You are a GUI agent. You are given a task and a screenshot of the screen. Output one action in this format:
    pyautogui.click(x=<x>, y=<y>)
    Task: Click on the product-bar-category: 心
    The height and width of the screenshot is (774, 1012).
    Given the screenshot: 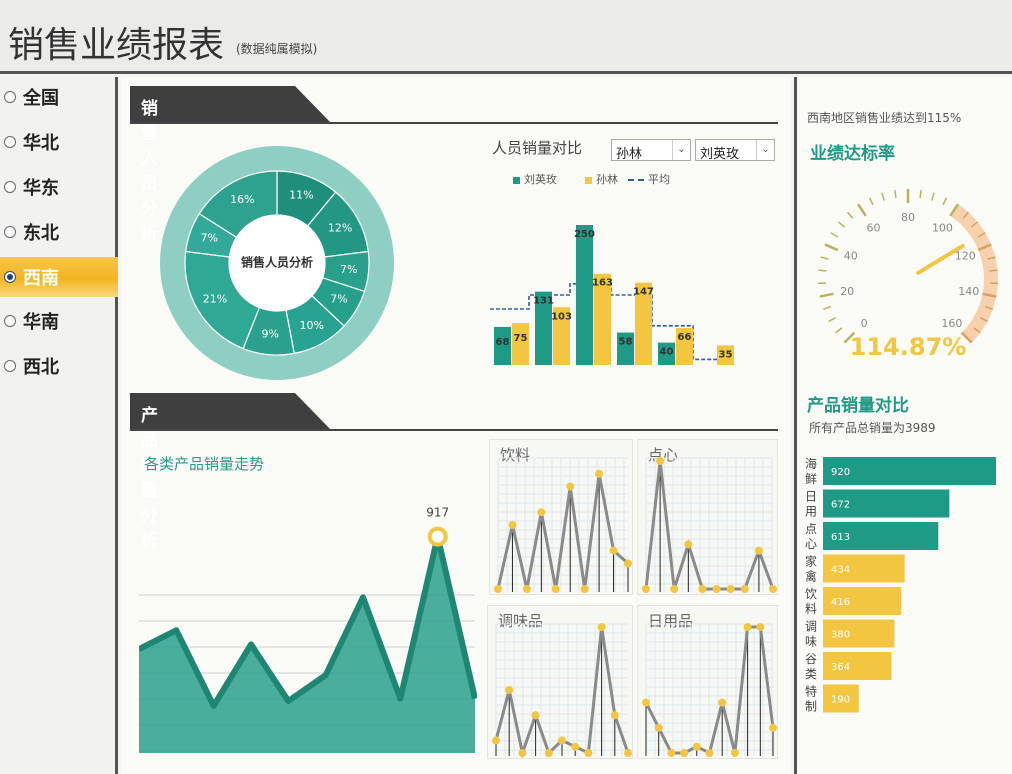 What is the action you would take?
    pyautogui.click(x=811, y=544)
    